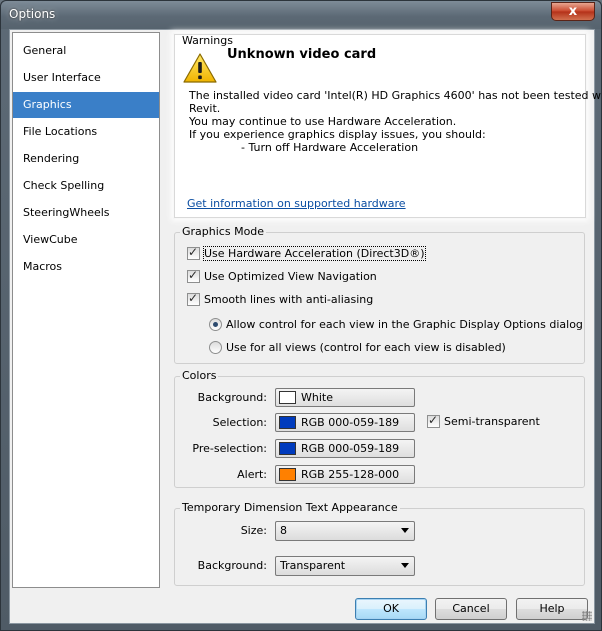 This screenshot has width=602, height=631. Describe the element at coordinates (253, 530) in the screenshot. I see `size-label: Size:` at that location.